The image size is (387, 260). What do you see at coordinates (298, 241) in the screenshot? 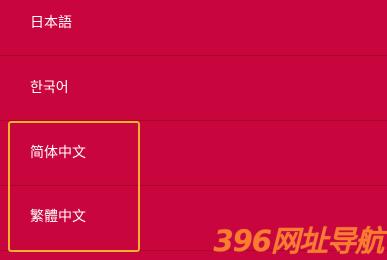
I see `watermark-logo: 396网址导航` at bounding box center [298, 241].